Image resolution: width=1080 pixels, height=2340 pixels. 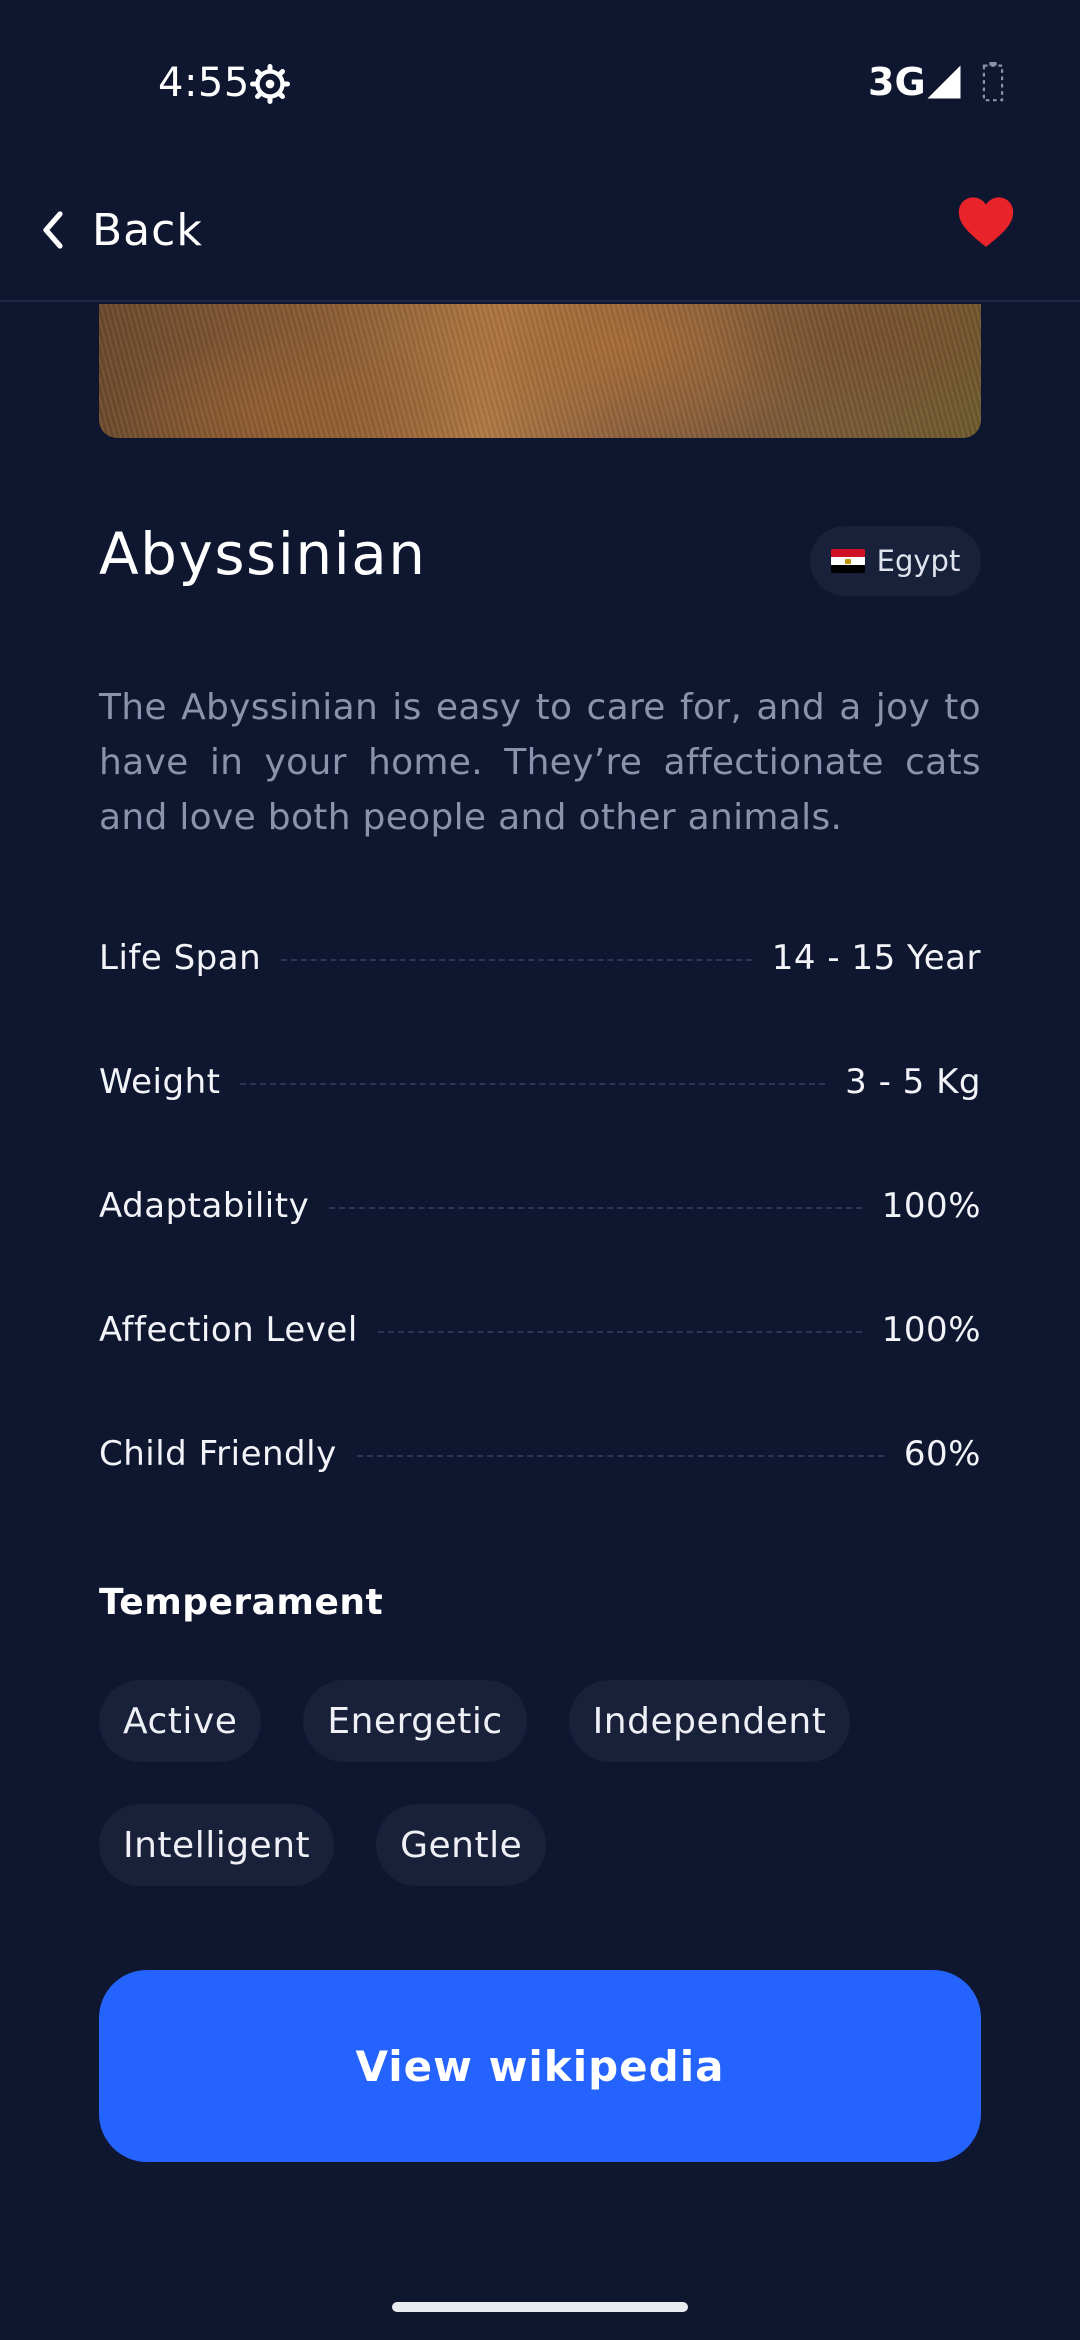 I want to click on stat-label: Affection Level, so click(x=228, y=1330).